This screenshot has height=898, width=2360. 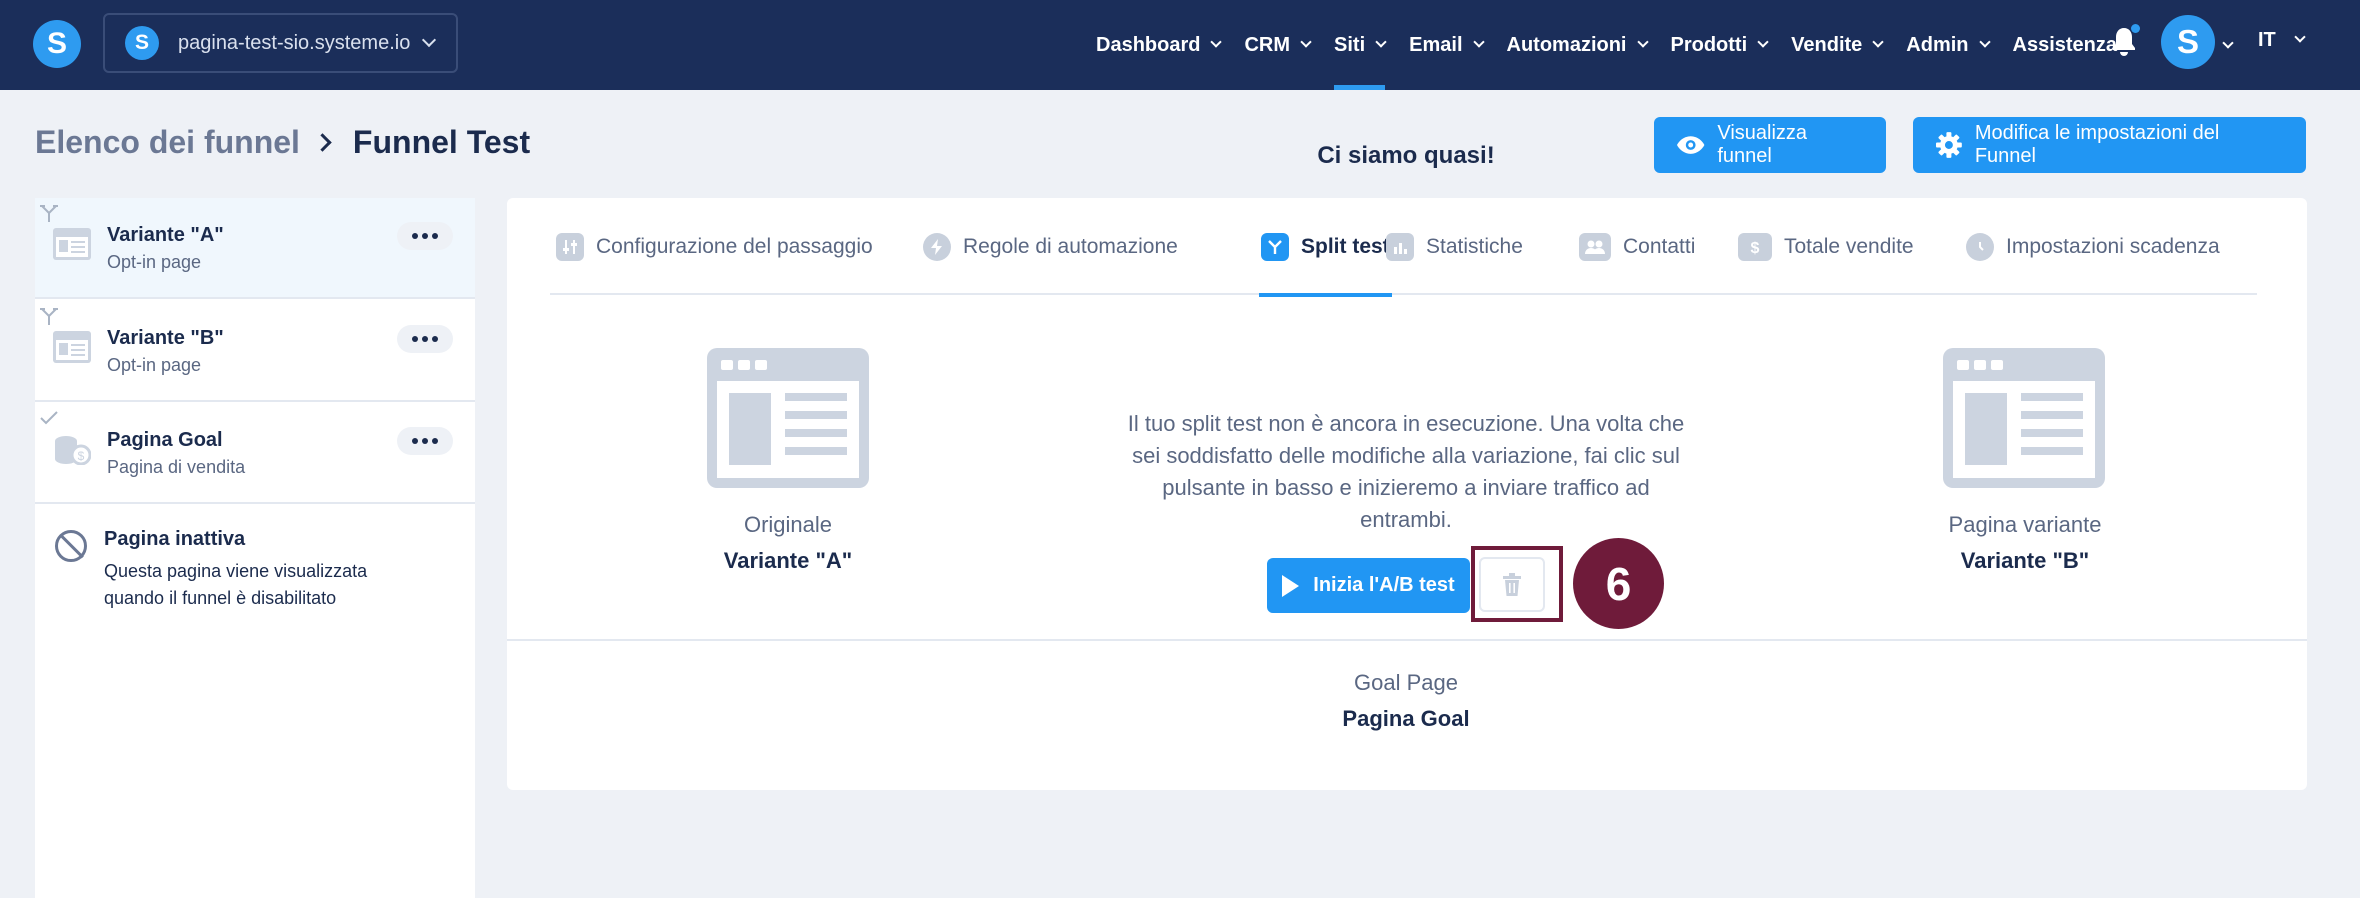 I want to click on inactive-title: Pagina inattiva, so click(x=175, y=539).